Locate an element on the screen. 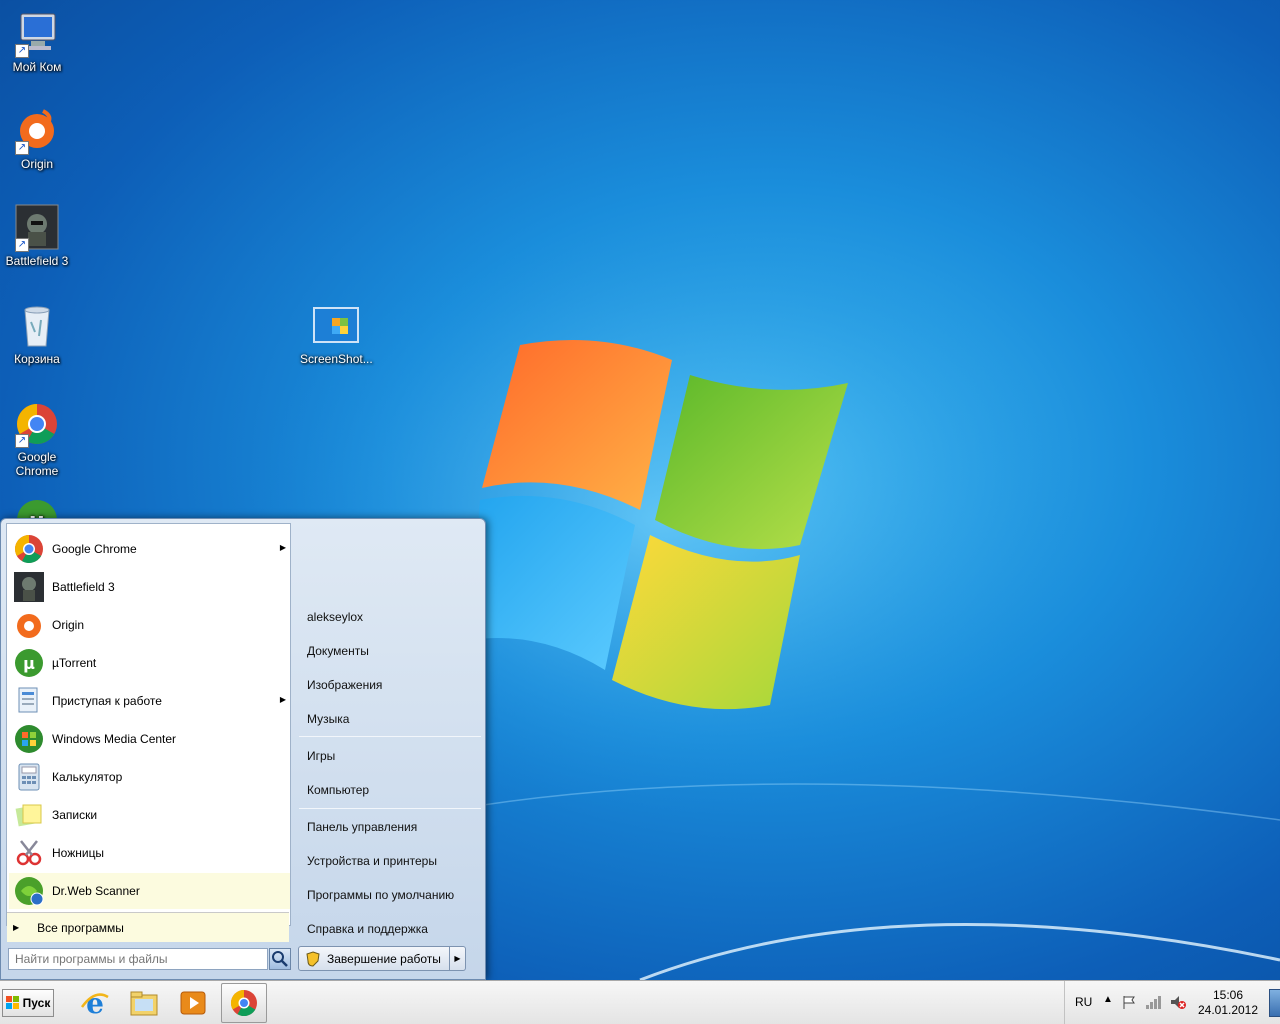  desktop-icon-label: Google Chrome is located at coordinates (37, 464).